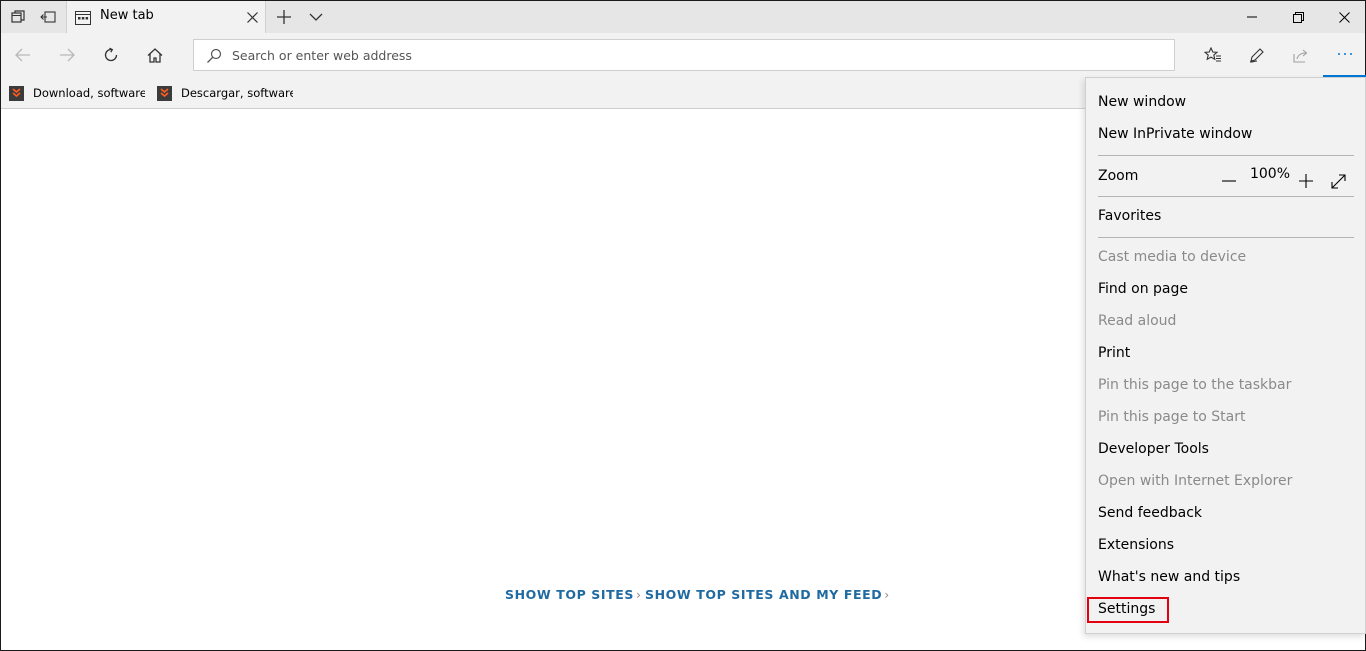  Describe the element at coordinates (316, 17) in the screenshot. I see `tab-preview-chevron-icon` at that location.